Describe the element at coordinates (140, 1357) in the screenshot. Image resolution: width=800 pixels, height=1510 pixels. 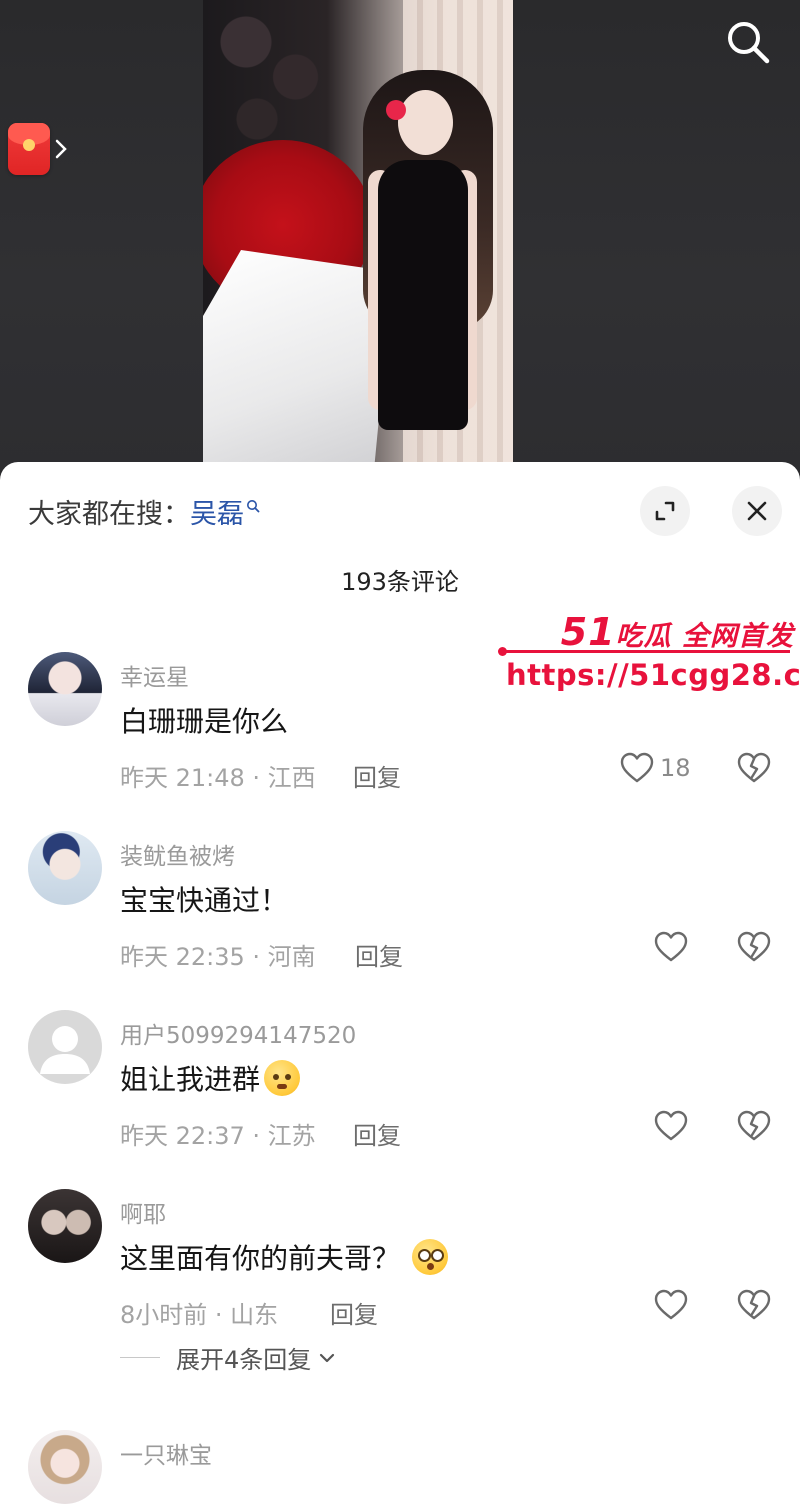
I see `expand-replies-divider` at that location.